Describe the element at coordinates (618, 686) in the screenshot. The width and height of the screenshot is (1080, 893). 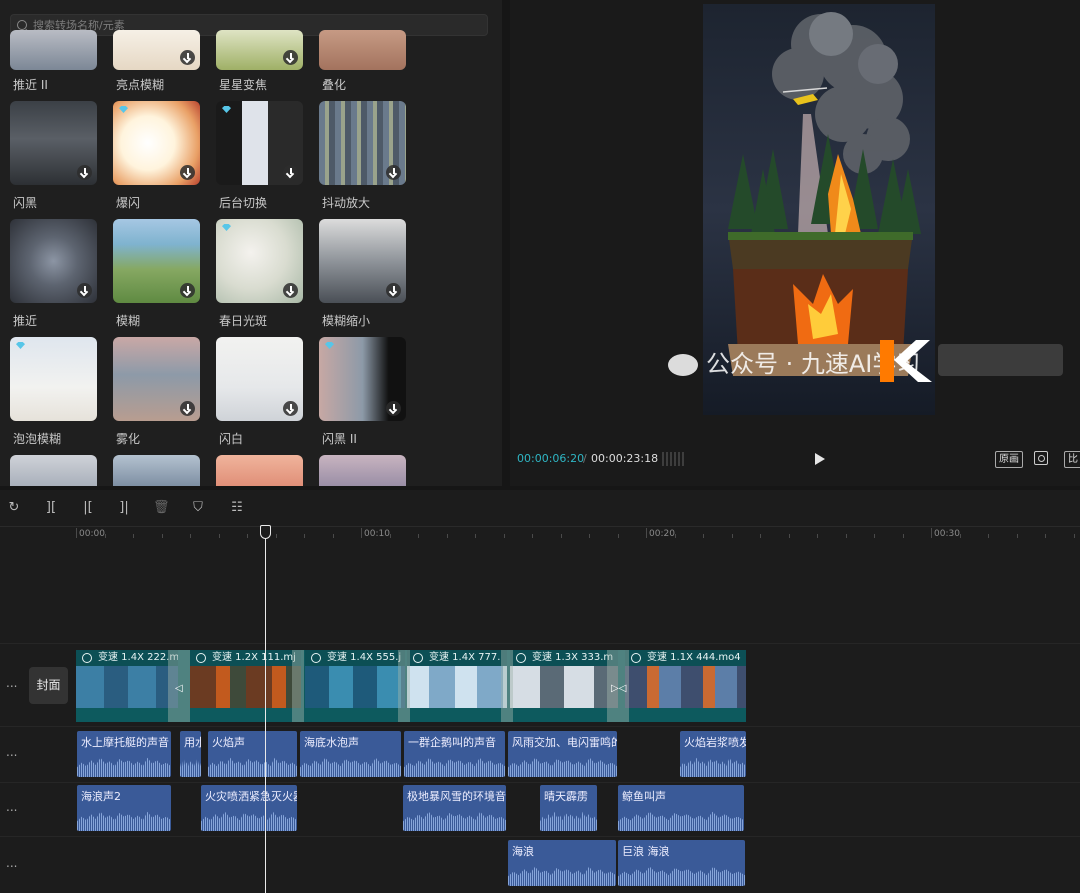
I see `transition-marker: ▷◁` at that location.